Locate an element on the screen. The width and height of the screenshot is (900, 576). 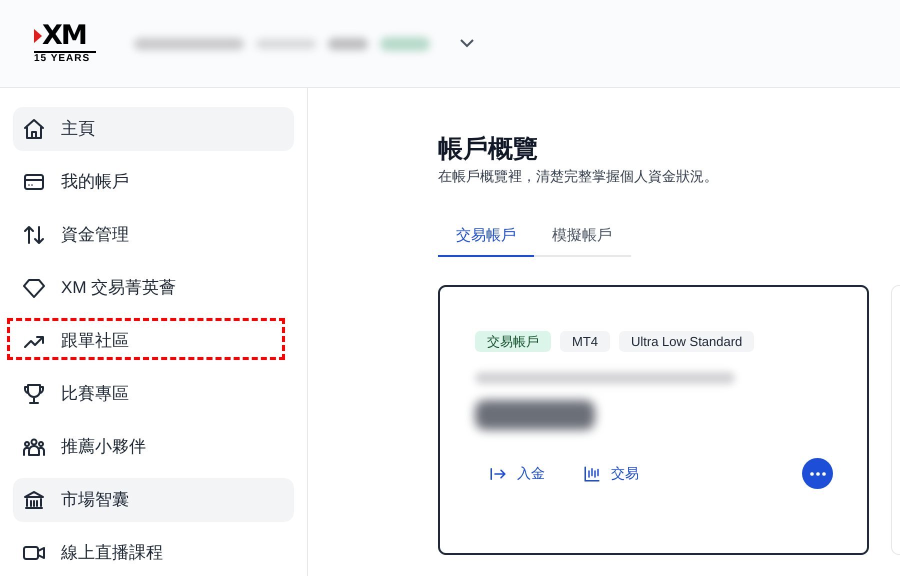
sidebar-item: 線上直播課程 is located at coordinates (153, 553).